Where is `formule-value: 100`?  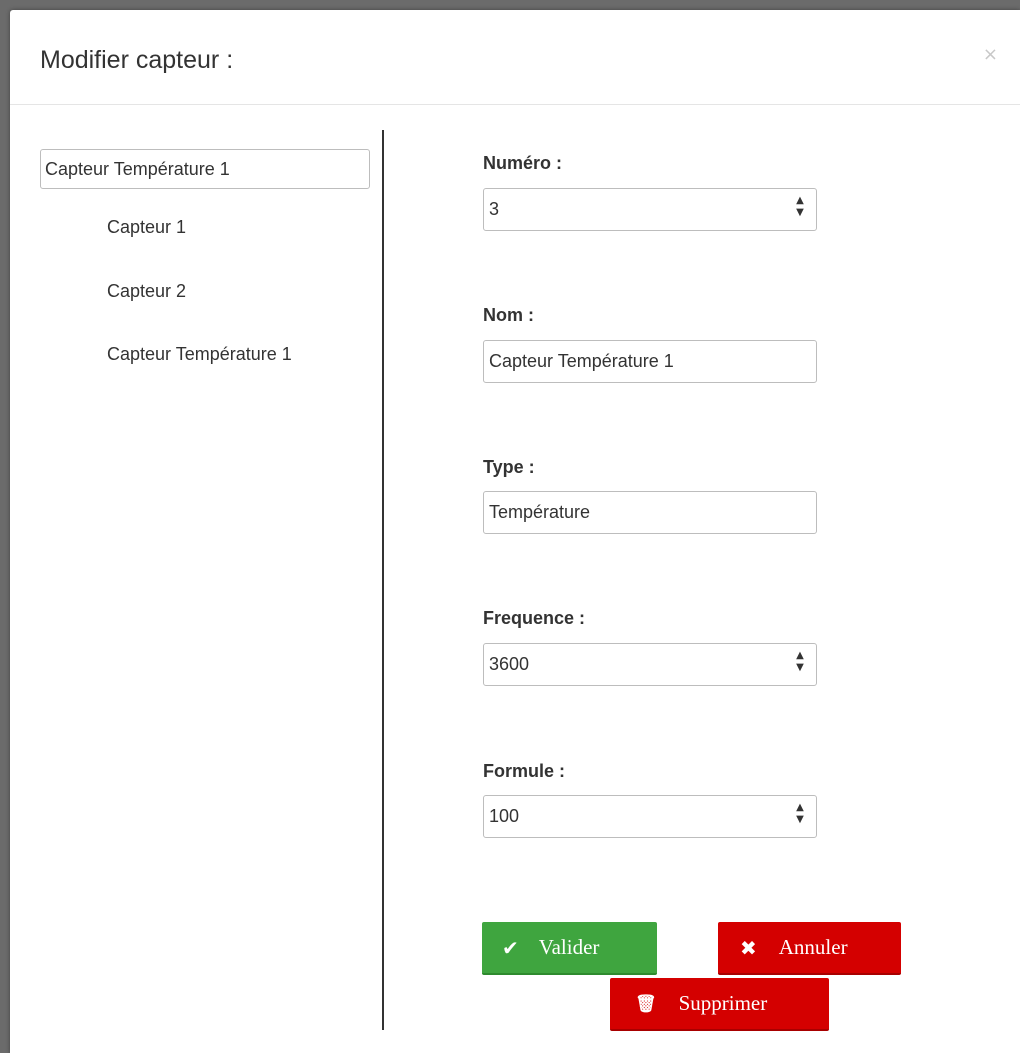 formule-value: 100 is located at coordinates (504, 816).